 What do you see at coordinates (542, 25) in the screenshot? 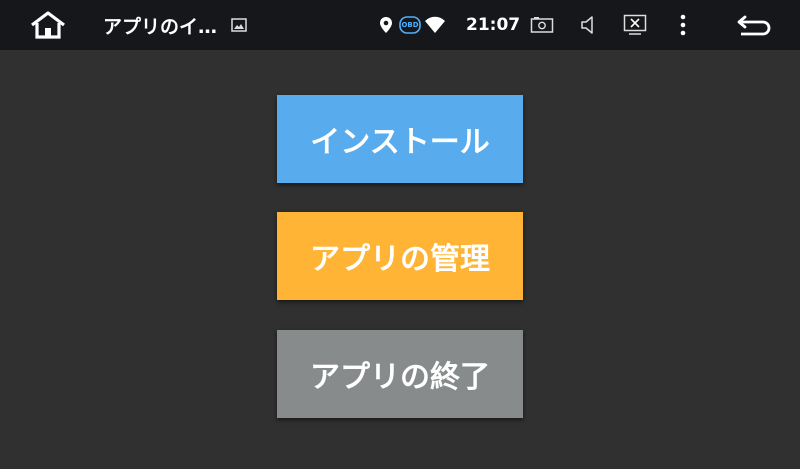
I see `camera-icon` at bounding box center [542, 25].